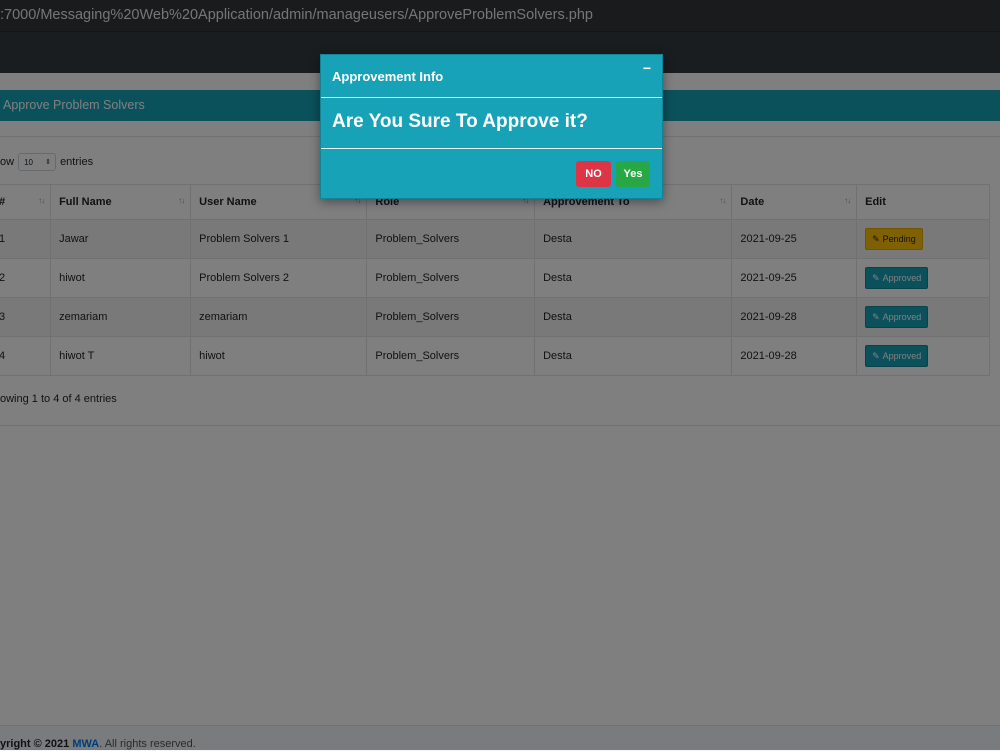  What do you see at coordinates (388, 76) in the screenshot?
I see `modal-title: Approvement Info` at bounding box center [388, 76].